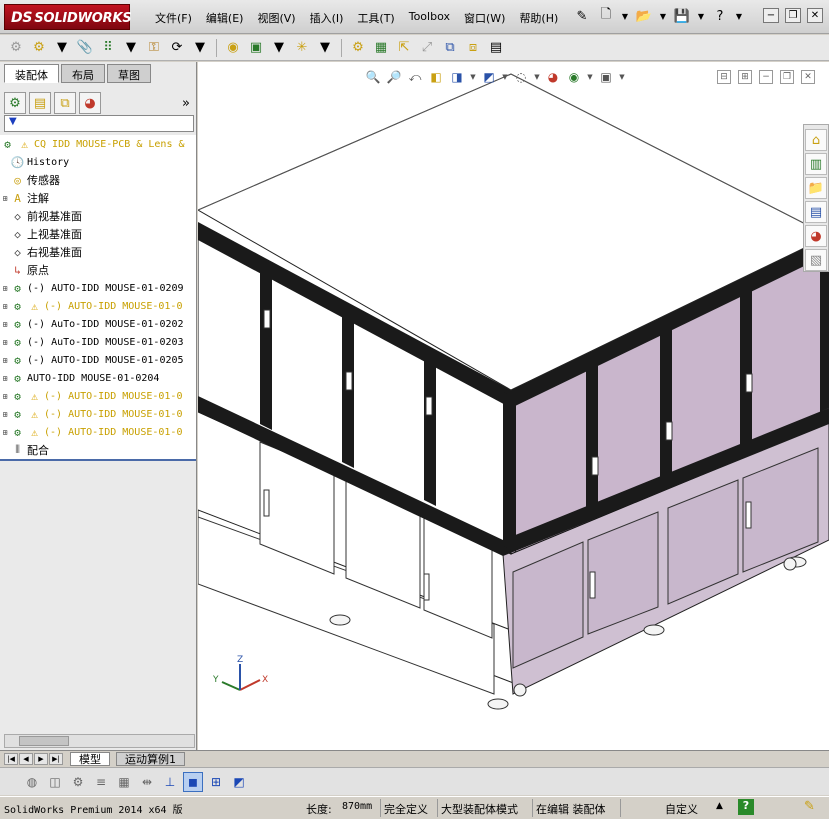 The image size is (829, 819). I want to click on tree-item: ⊞ ⚙ (-) AUTO-IDD MOUSE-01-0209, so click(98, 288).